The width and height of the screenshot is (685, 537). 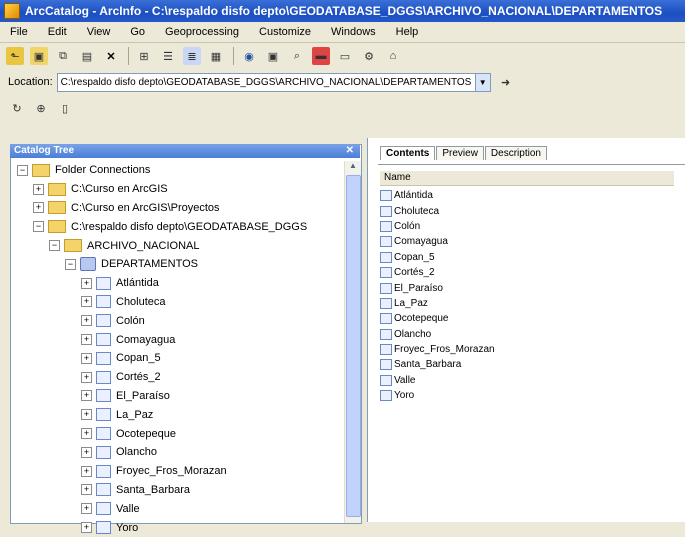 I want to click on large-icons-icon: ⊞, so click(x=144, y=56).